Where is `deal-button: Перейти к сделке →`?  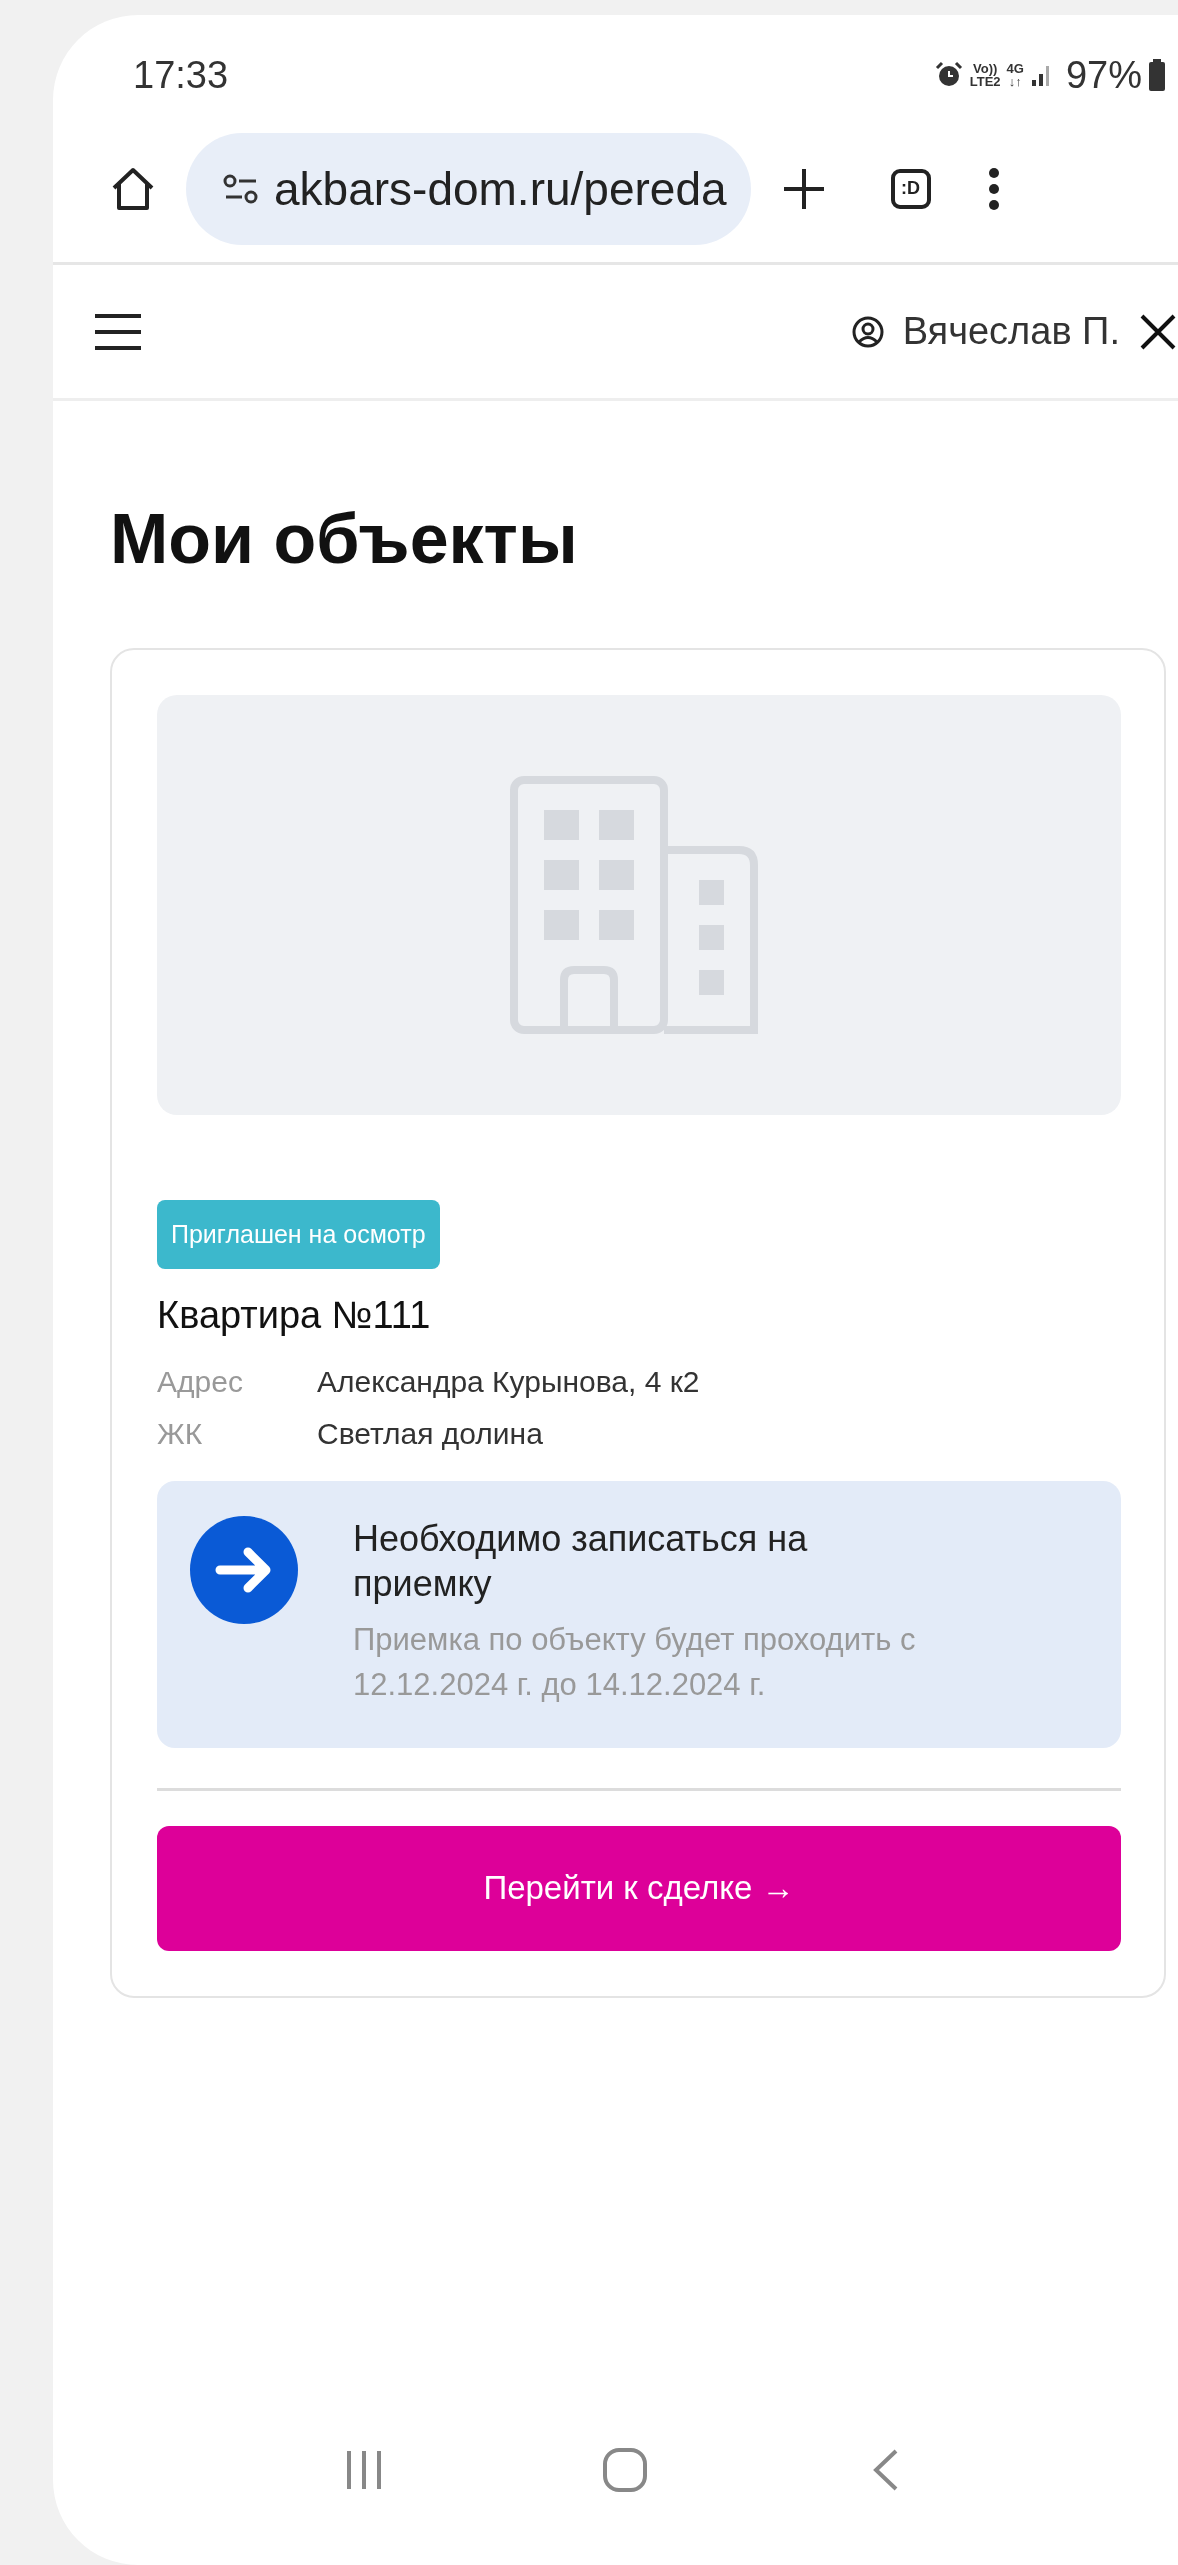
deal-button: Перейти к сделке → is located at coordinates (639, 1888).